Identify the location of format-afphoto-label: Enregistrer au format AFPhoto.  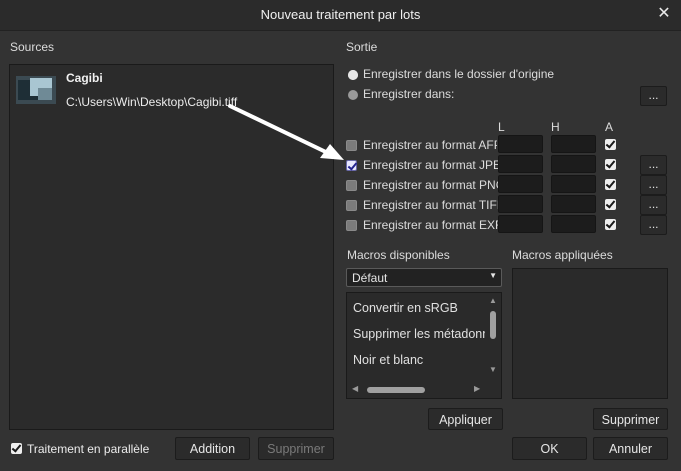
(430, 145).